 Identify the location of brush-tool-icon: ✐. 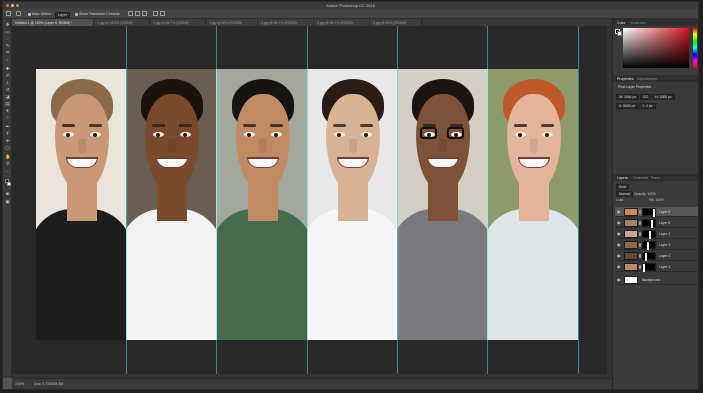
(7, 75).